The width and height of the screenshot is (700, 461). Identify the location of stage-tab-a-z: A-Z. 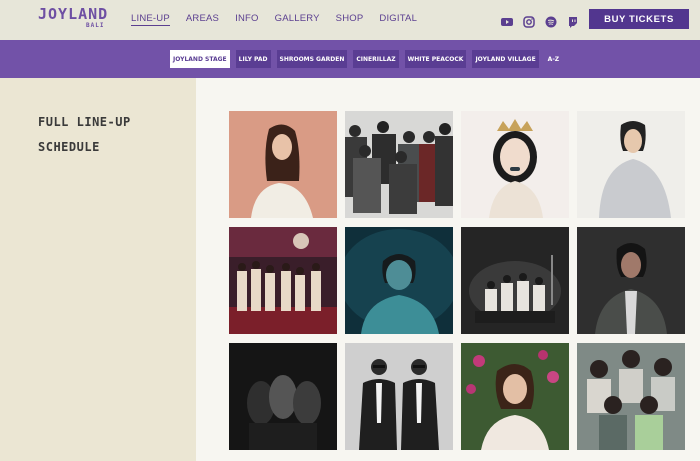
(553, 59).